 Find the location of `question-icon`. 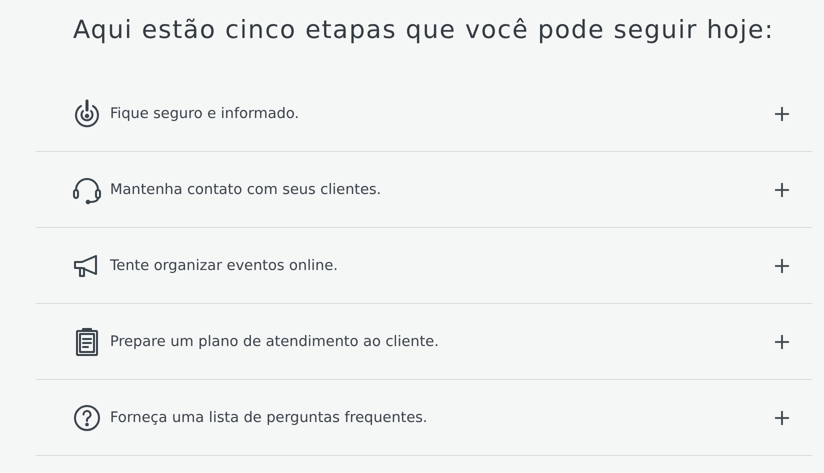

question-icon is located at coordinates (87, 417).